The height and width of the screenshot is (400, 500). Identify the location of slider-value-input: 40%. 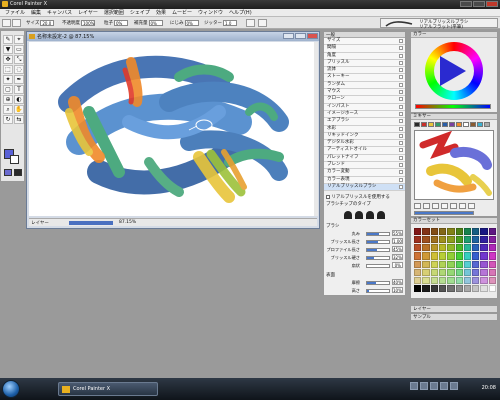
(397, 282).